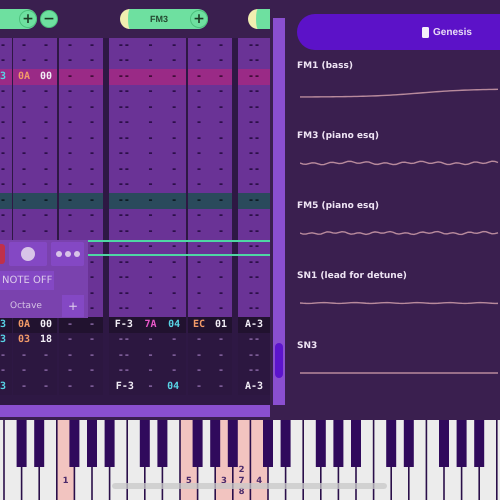 Image resolution: width=500 pixels, height=500 pixels. What do you see at coordinates (338, 136) in the screenshot?
I see `instrument-name: FM3 (piano esq)` at bounding box center [338, 136].